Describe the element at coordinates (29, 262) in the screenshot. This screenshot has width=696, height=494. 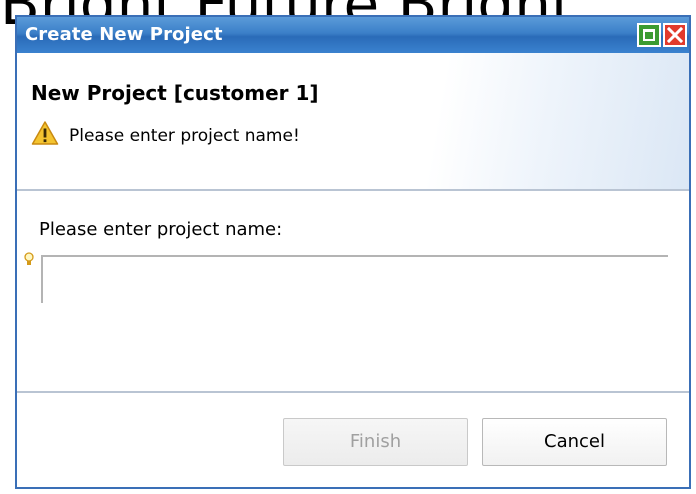
I see `lightbulb-hint-icon` at that location.